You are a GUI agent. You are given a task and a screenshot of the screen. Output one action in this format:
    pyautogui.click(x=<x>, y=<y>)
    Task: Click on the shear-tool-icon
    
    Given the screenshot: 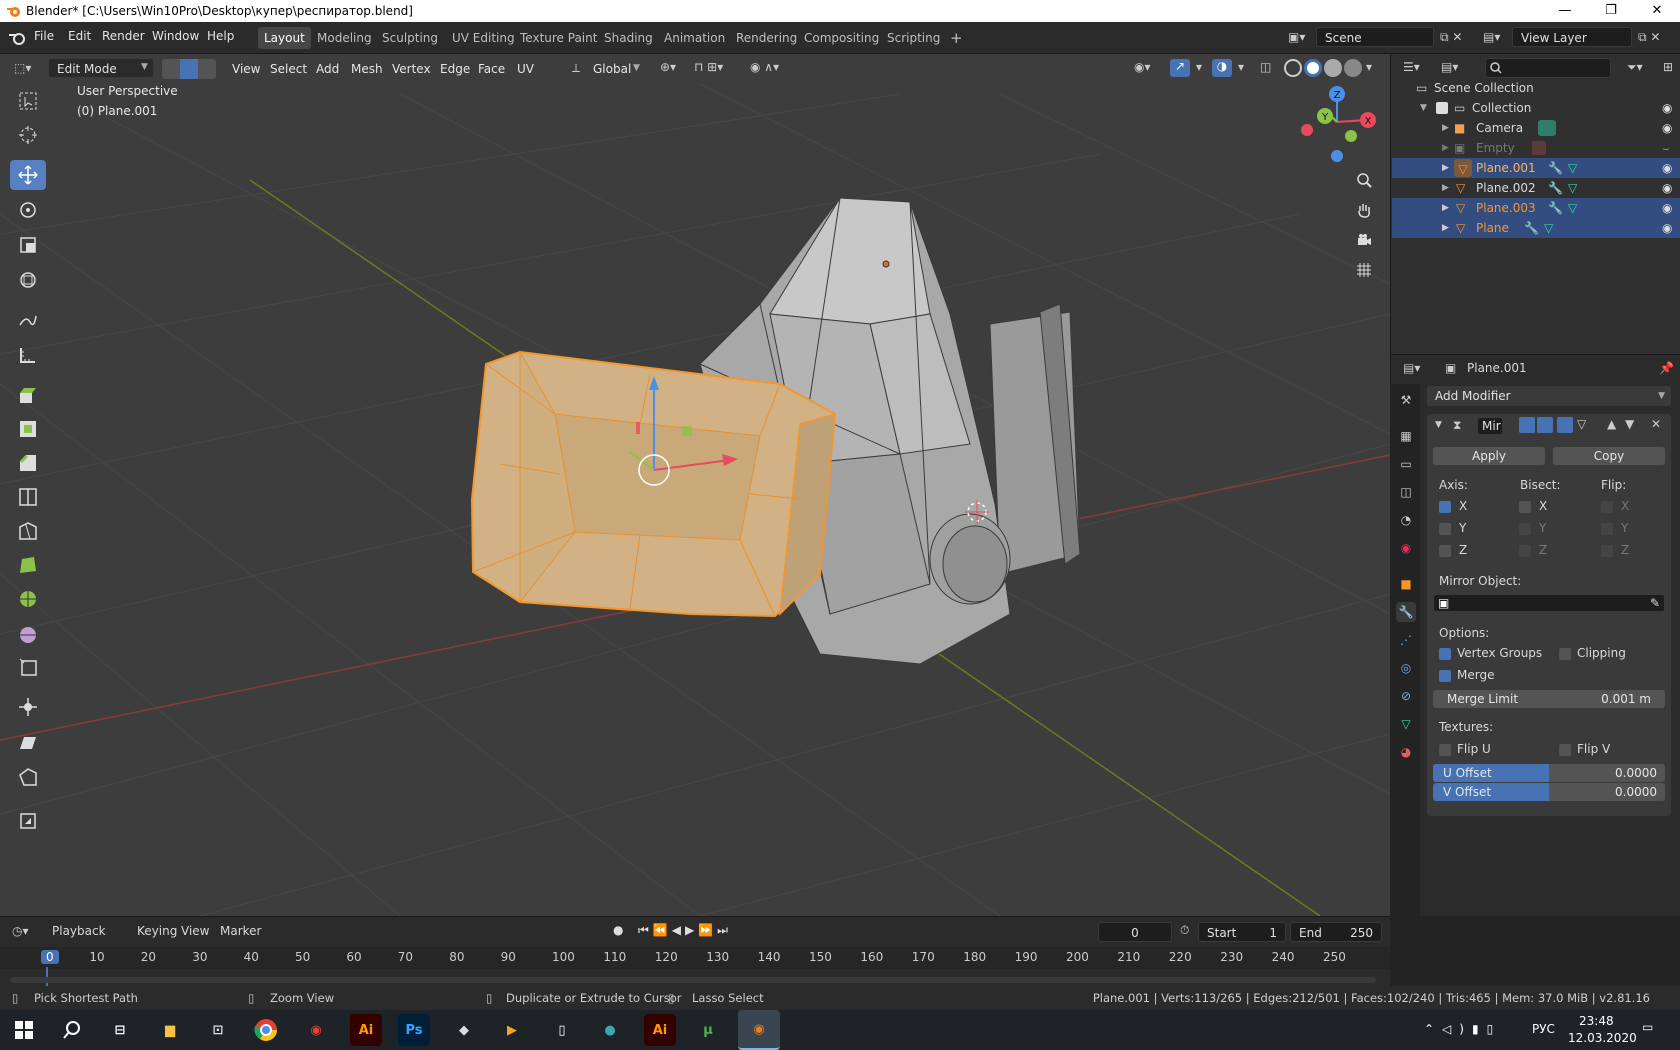 What is the action you would take?
    pyautogui.click(x=28, y=743)
    